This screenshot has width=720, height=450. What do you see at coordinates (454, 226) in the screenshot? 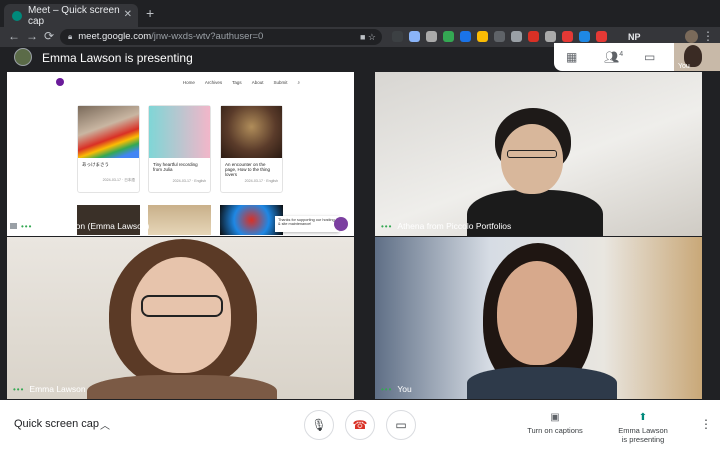
I see `participant-name: Athena from Piccolo Portfolios` at bounding box center [454, 226].